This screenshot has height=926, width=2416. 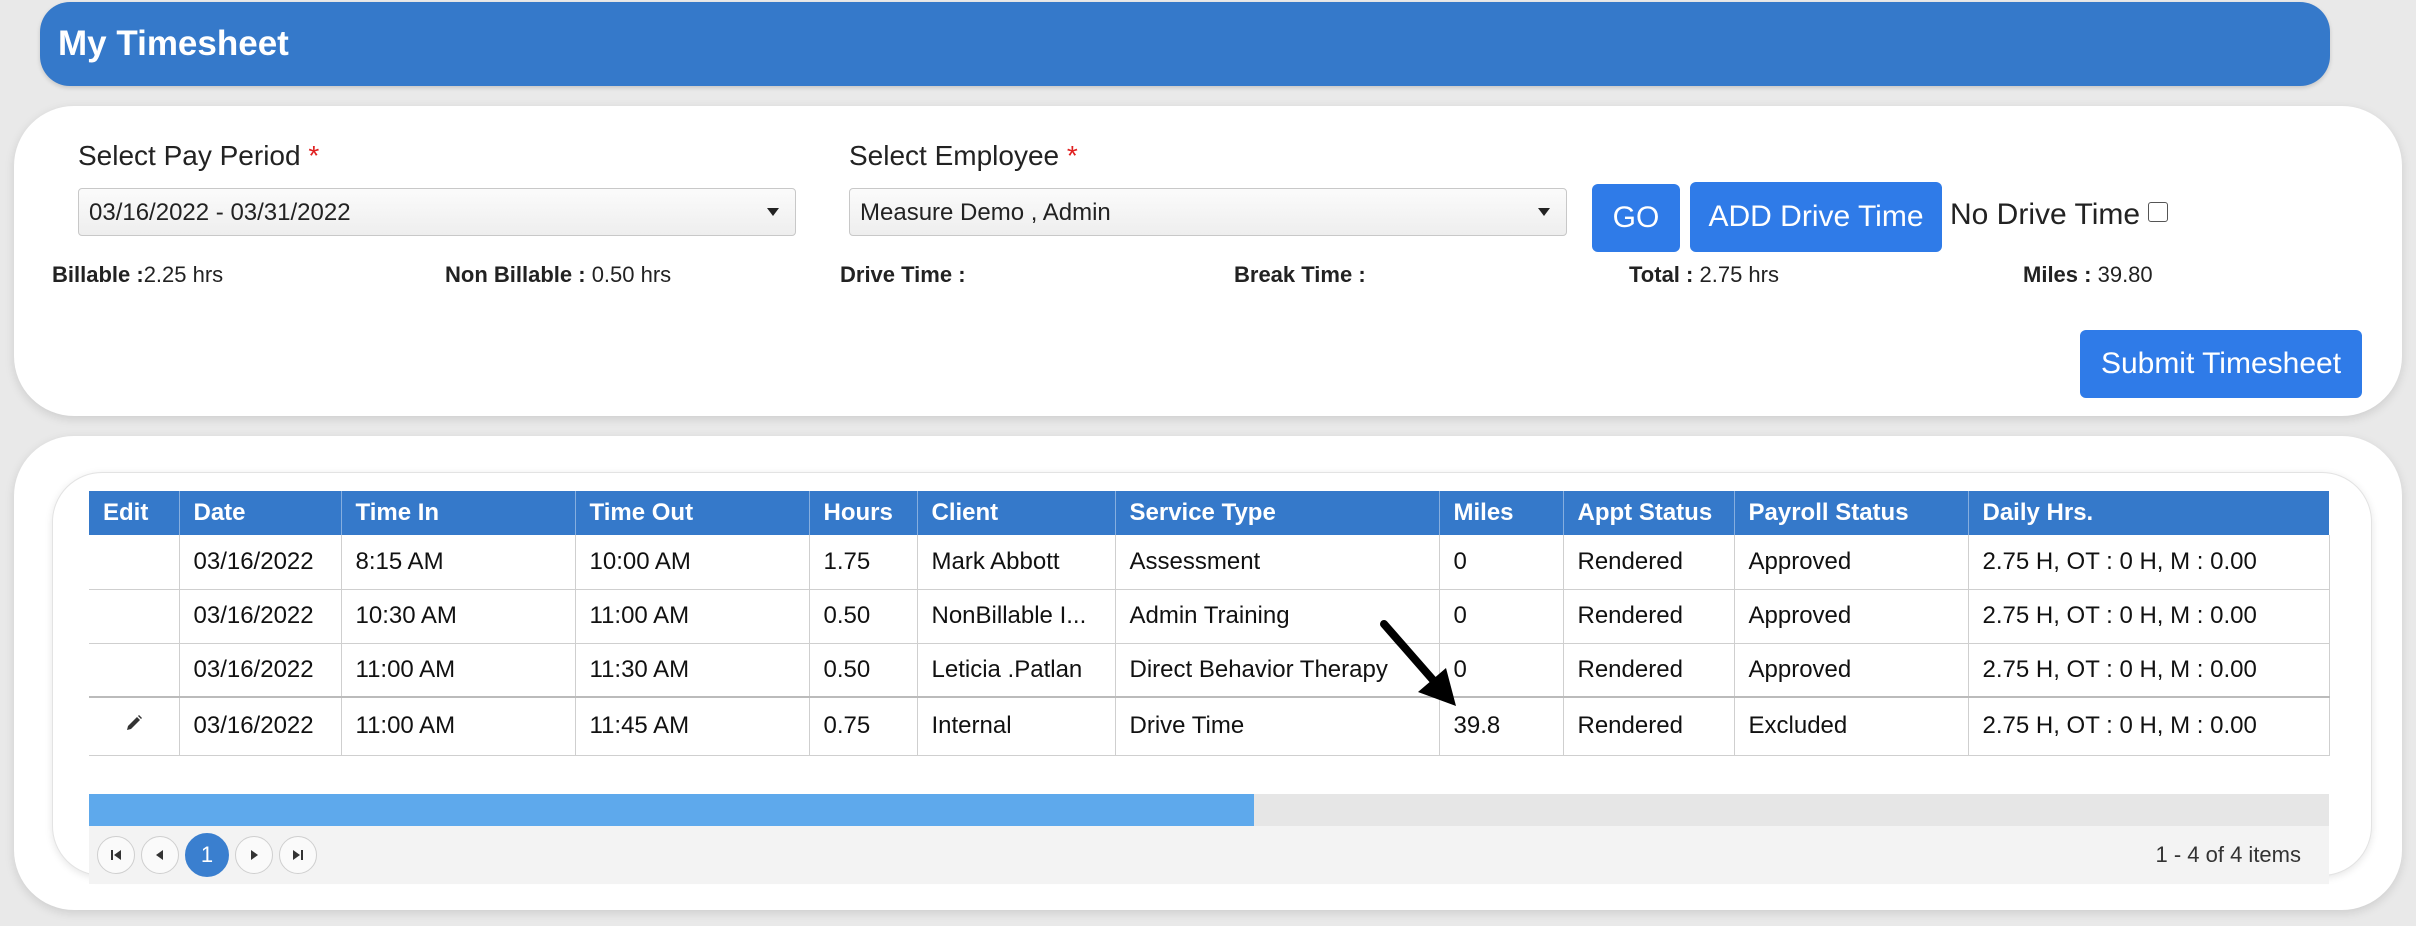 What do you see at coordinates (138, 274) in the screenshot?
I see `billable-summary: Billable :2.25 hrs` at bounding box center [138, 274].